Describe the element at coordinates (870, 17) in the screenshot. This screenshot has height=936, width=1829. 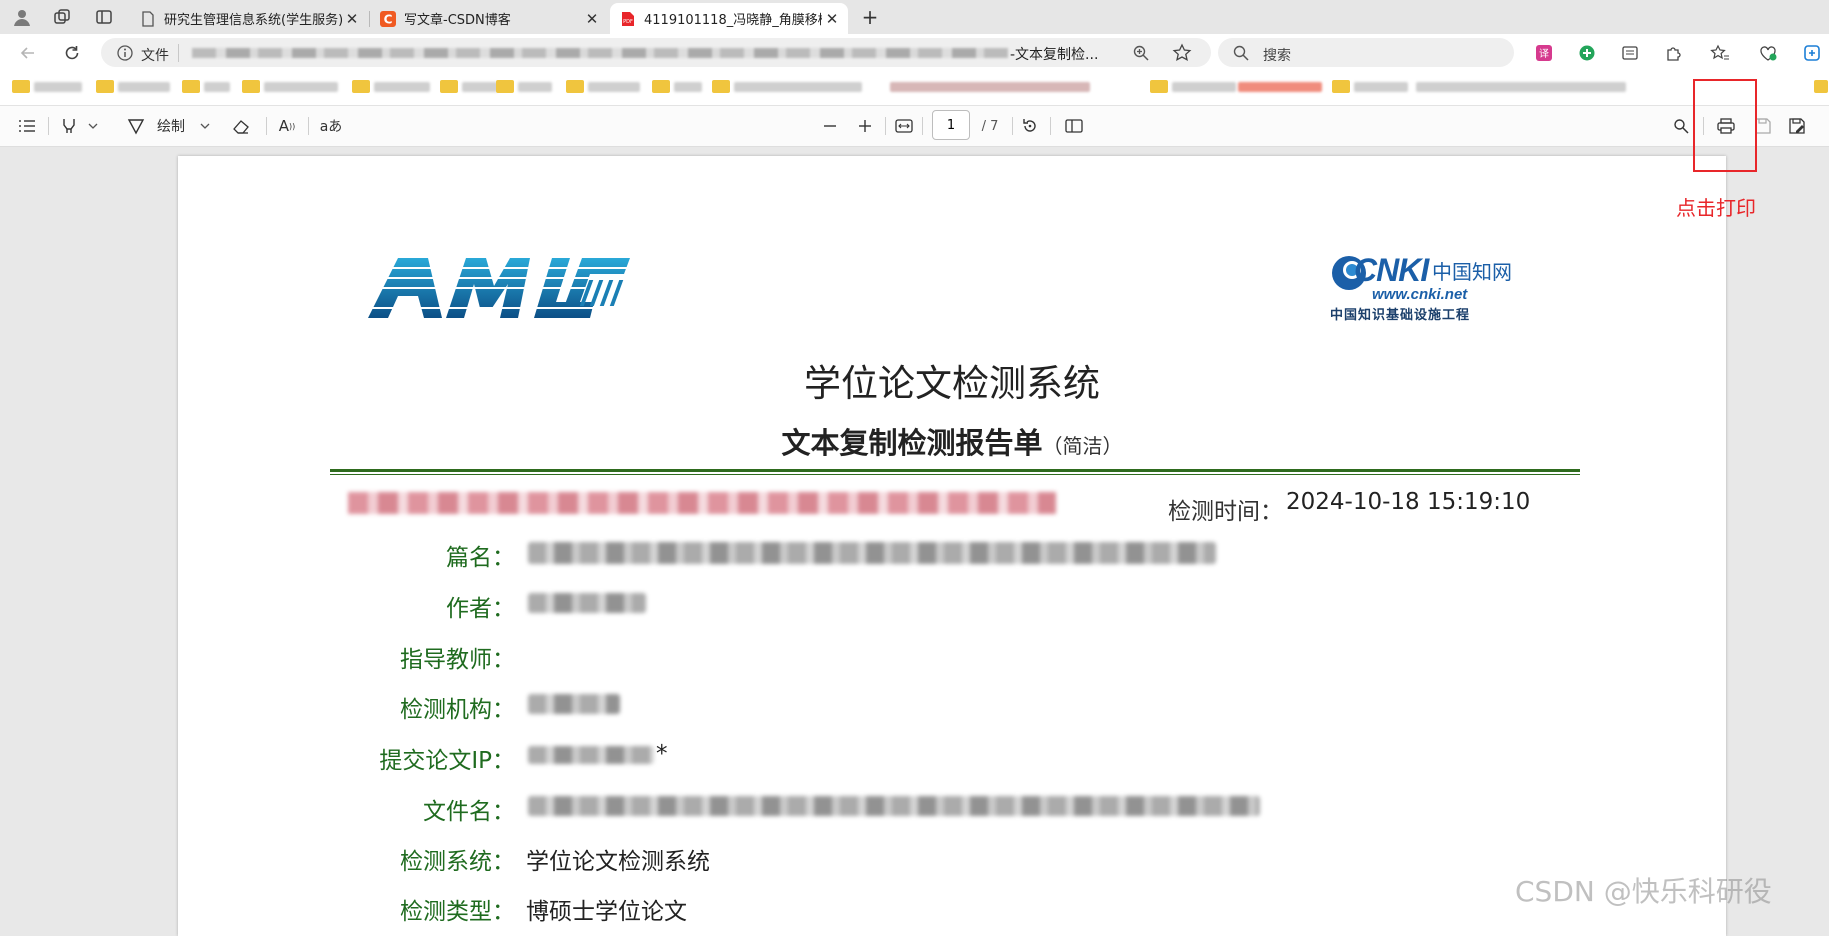
I see `new-tab-button: +` at that location.